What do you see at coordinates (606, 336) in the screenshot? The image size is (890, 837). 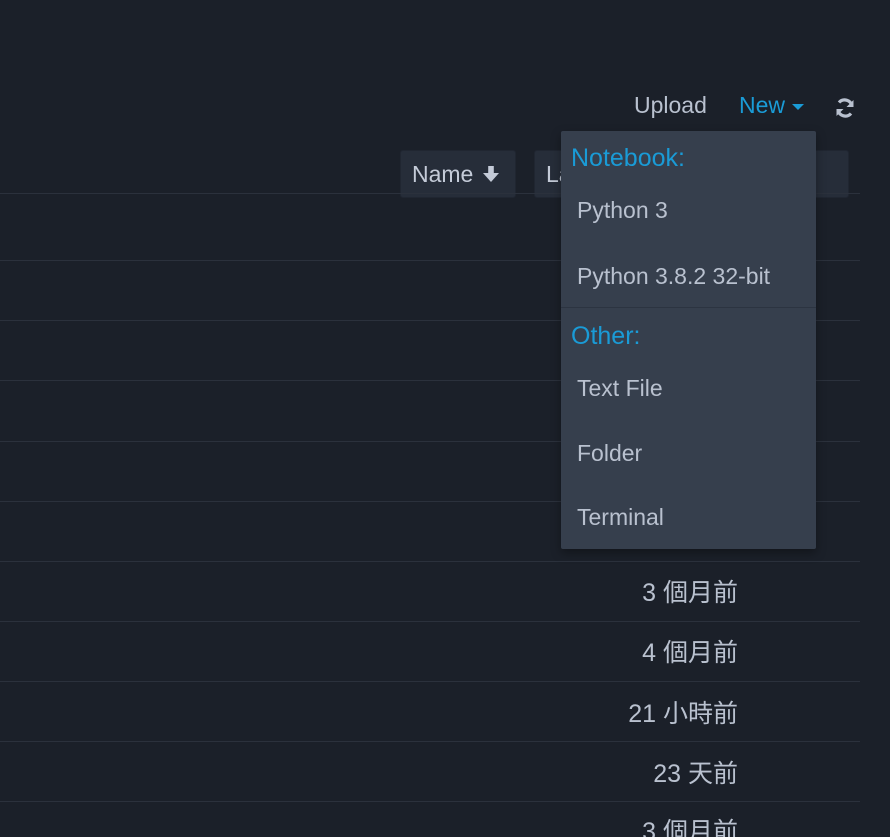 I see `other-section-header: Other:` at bounding box center [606, 336].